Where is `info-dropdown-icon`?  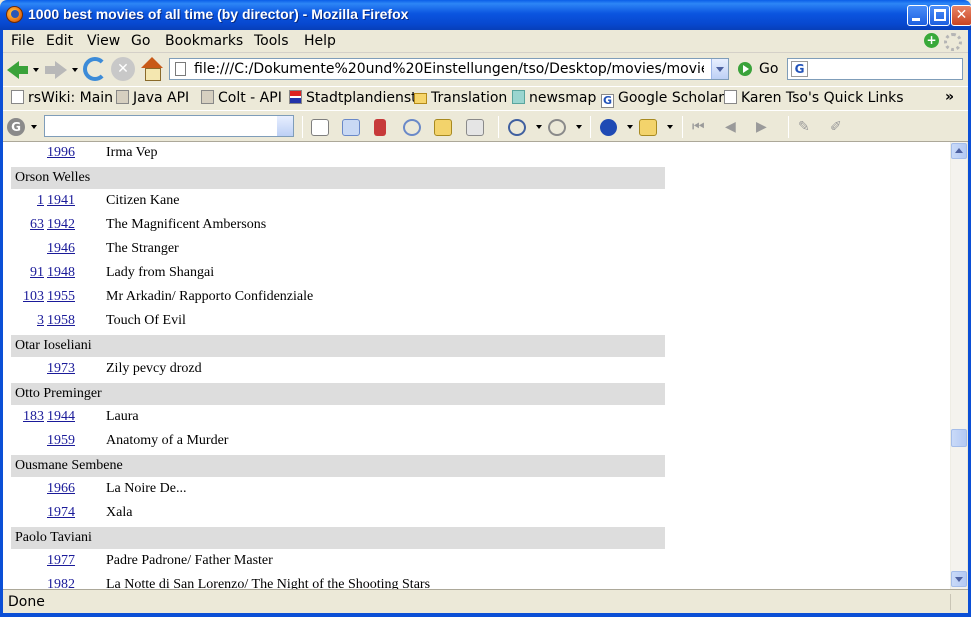
info-dropdown-icon is located at coordinates (630, 127).